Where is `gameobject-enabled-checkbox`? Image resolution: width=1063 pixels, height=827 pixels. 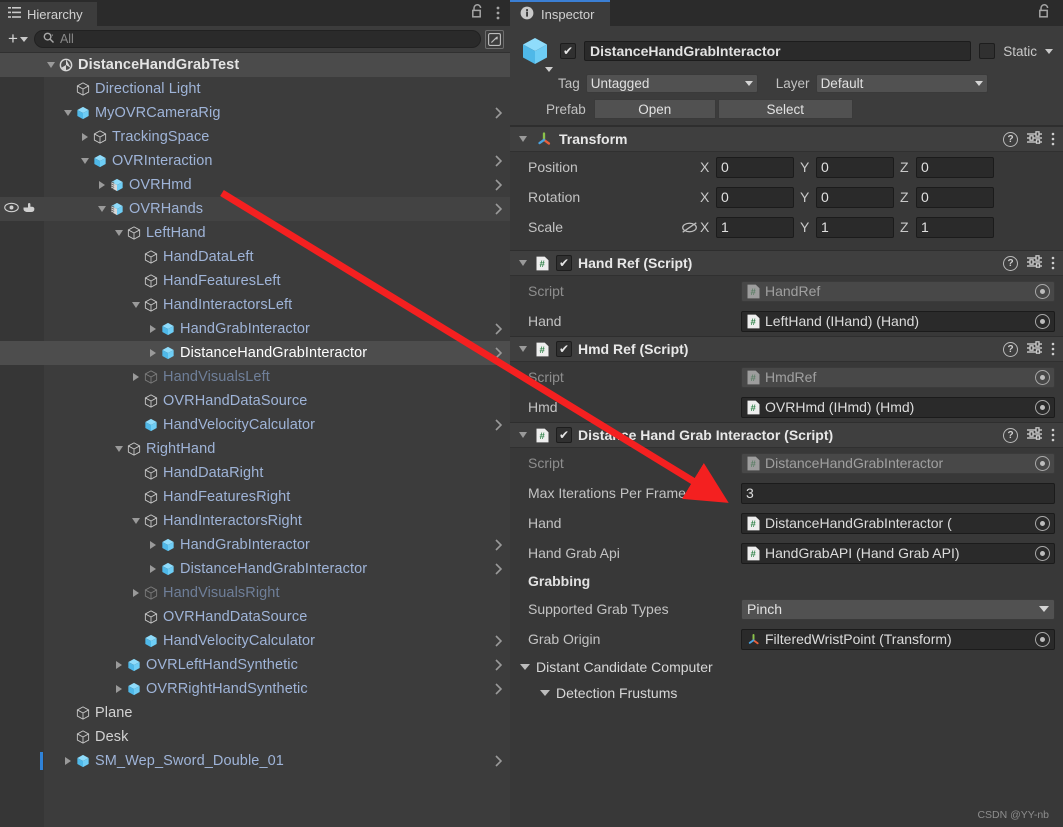 gameobject-enabled-checkbox is located at coordinates (568, 51).